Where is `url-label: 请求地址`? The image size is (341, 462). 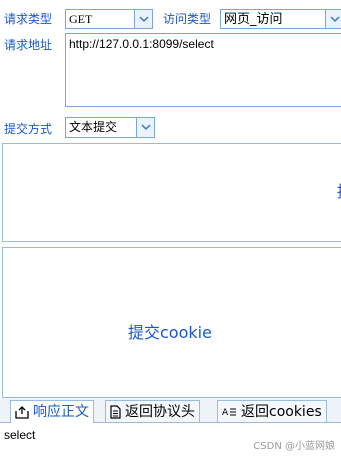 url-label: 请求地址 is located at coordinates (28, 45).